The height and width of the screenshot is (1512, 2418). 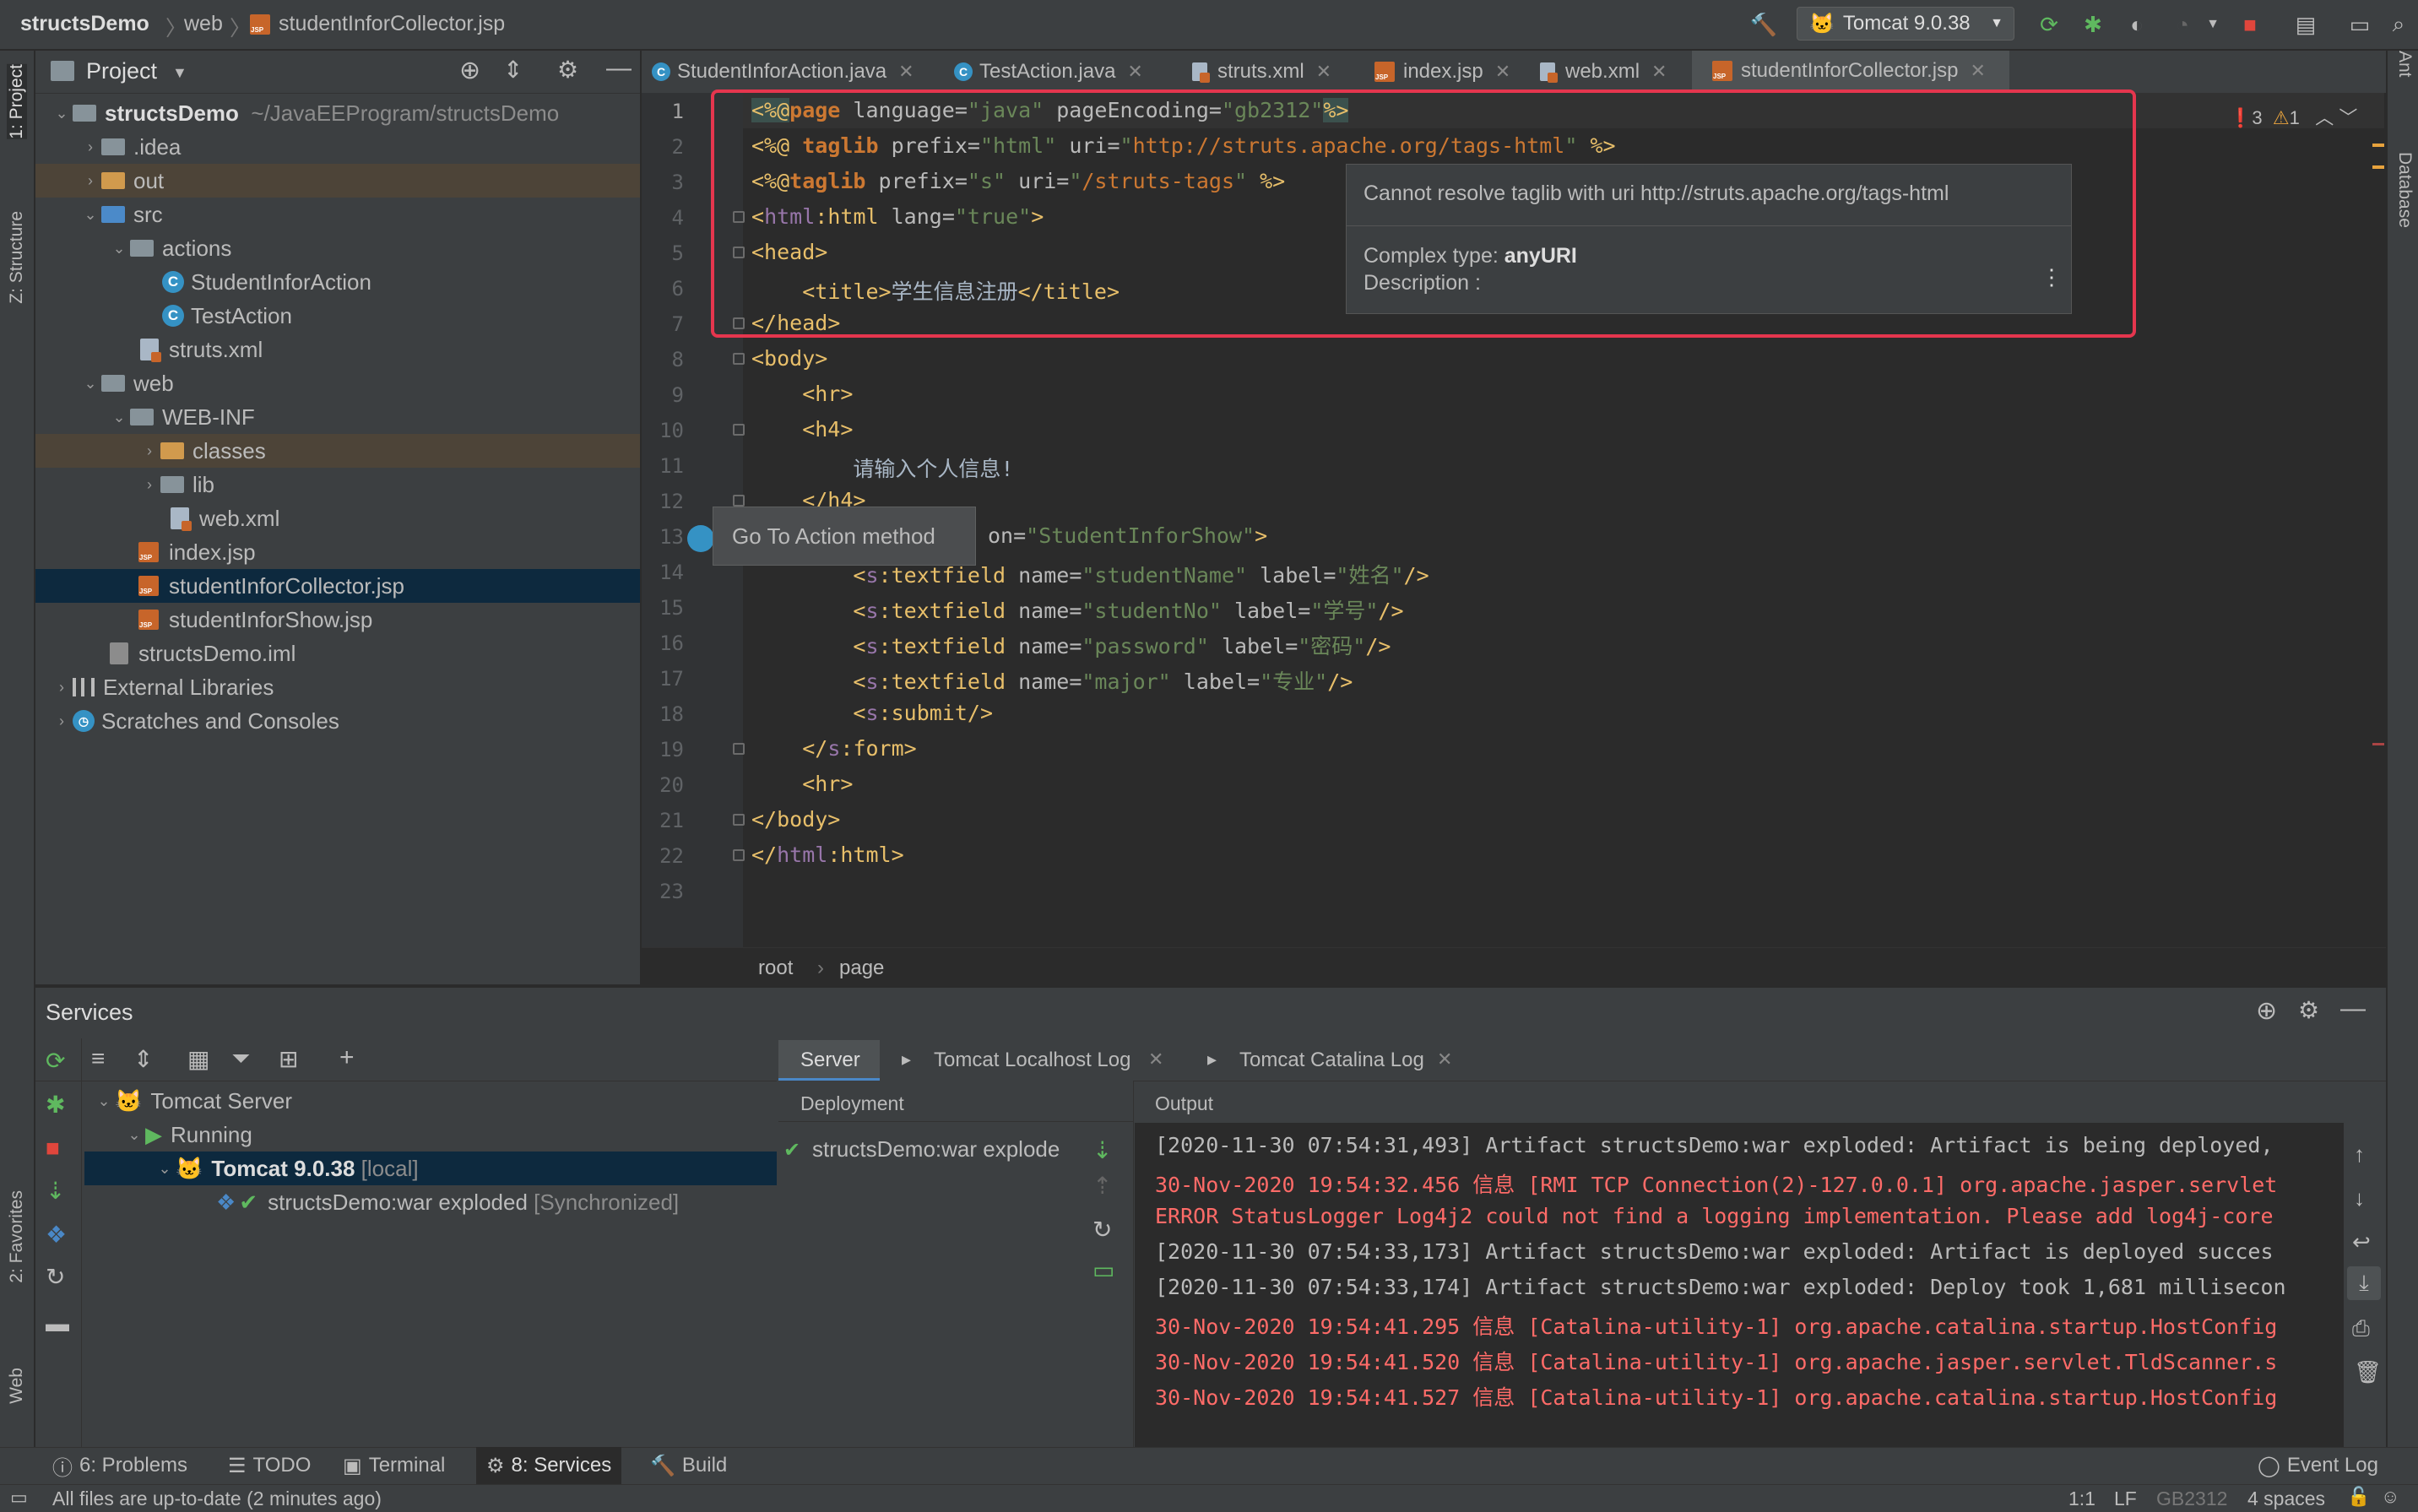 I want to click on line-number: 5, so click(x=663, y=253).